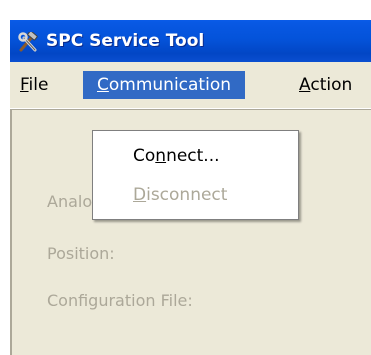  I want to click on connect-label-start: Co, so click(144, 156).